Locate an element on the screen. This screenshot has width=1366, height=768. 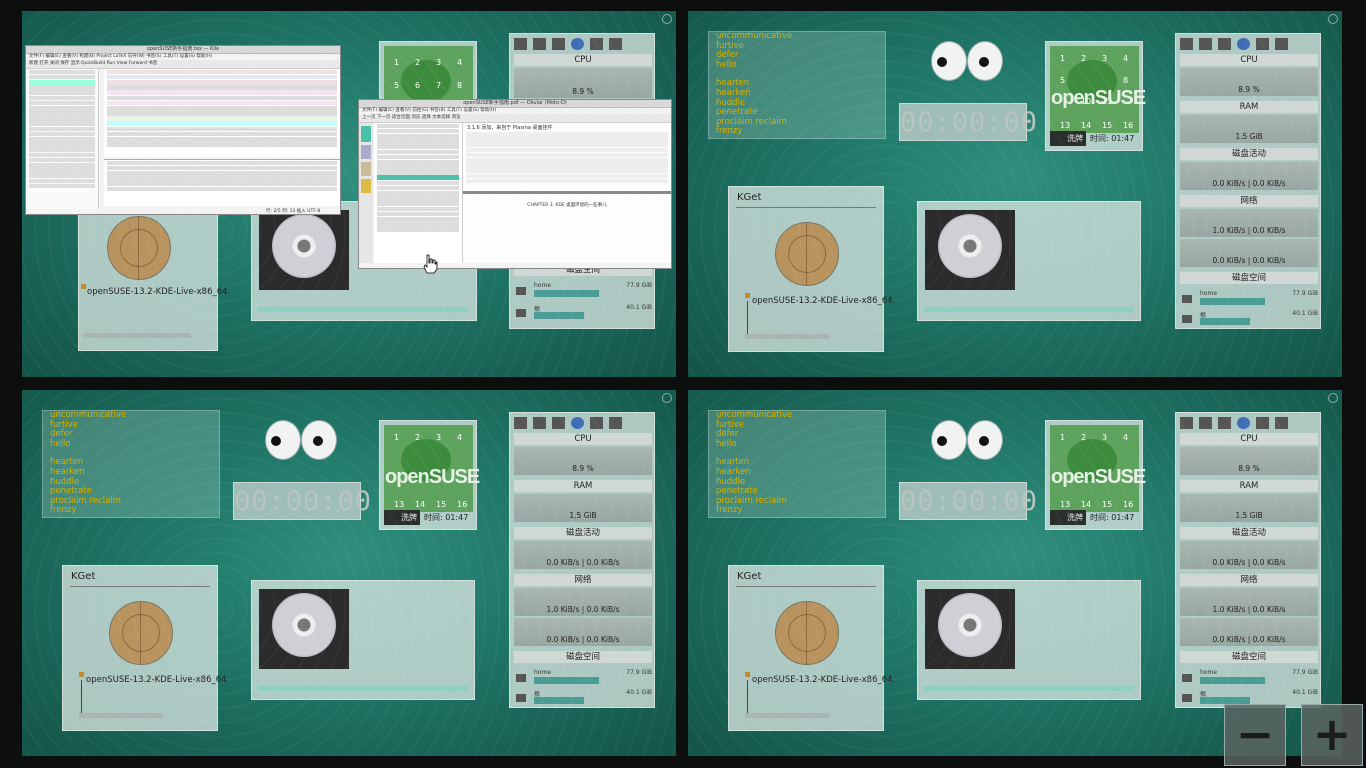
kile-structure-panel is located at coordinates (62, 139).